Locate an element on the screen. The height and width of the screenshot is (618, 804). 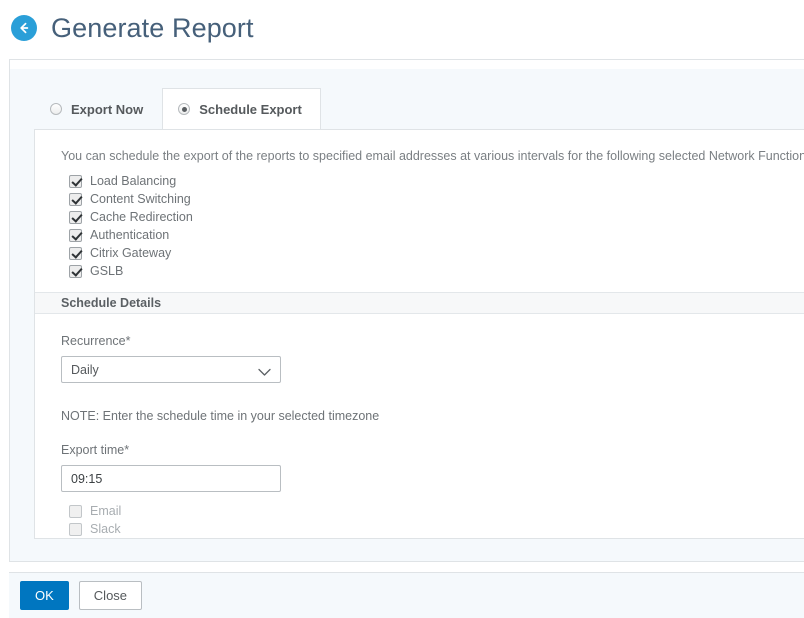
page-title: Generate Report is located at coordinates (152, 27).